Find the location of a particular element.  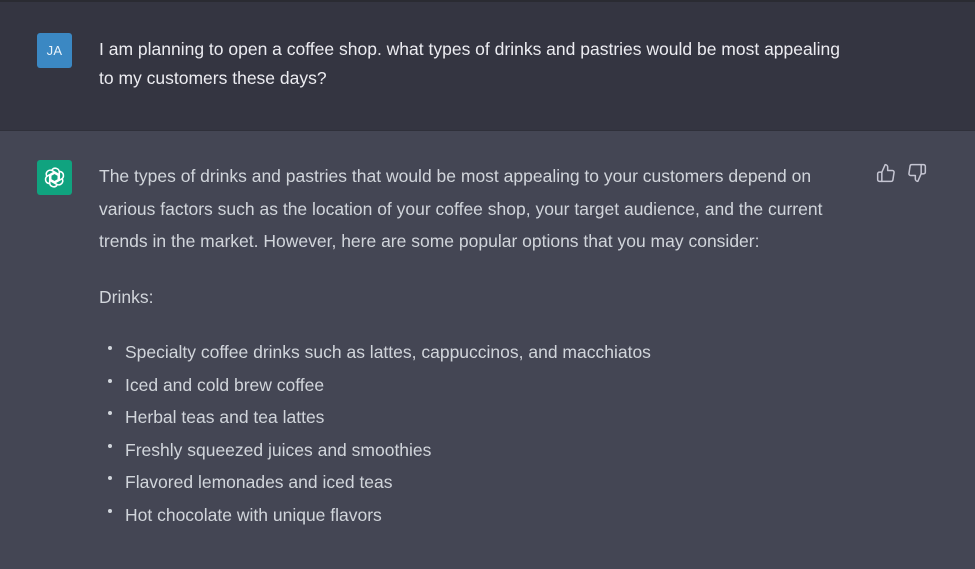

list-item-text: Flavored lemonades and iced teas is located at coordinates (259, 482).